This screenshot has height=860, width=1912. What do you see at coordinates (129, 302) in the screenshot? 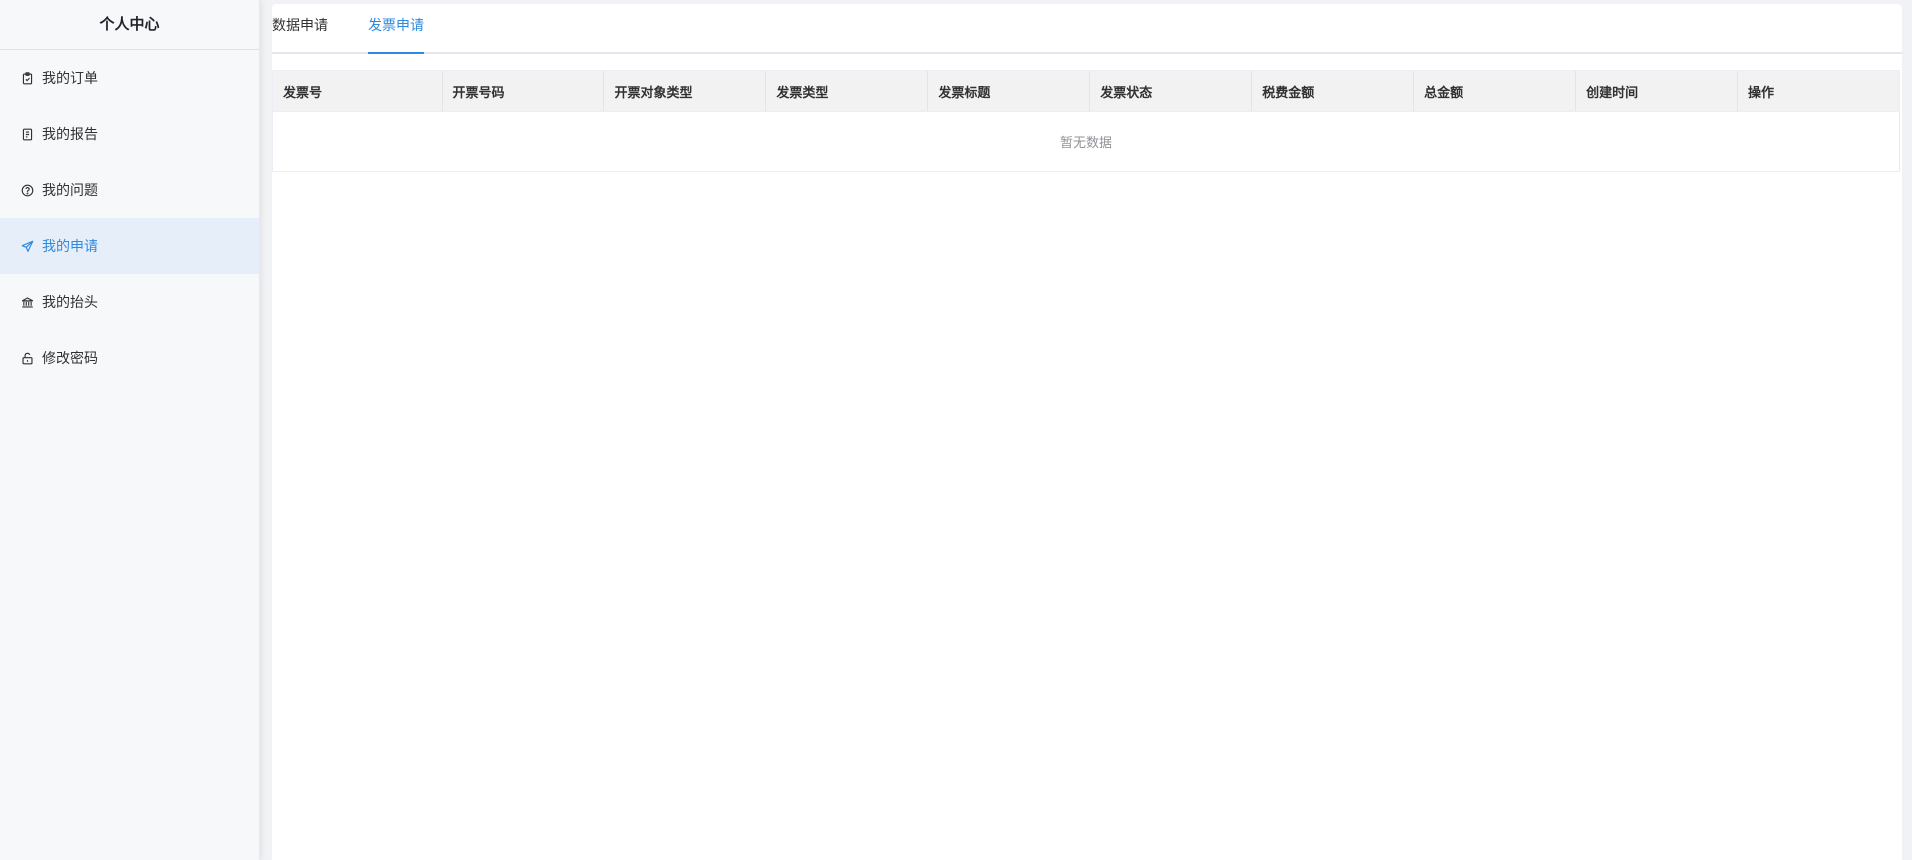
I see `sidebar-item-invoice-title: 我的抬头` at bounding box center [129, 302].